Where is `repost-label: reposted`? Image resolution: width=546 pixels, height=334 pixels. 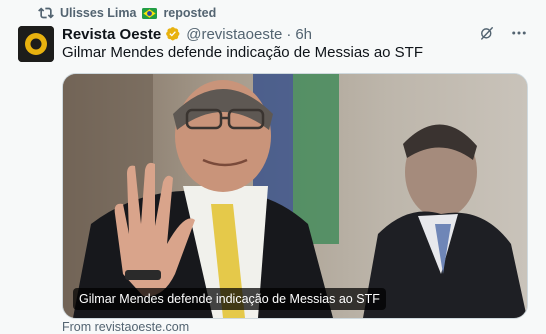
repost-label: reposted is located at coordinates (190, 13).